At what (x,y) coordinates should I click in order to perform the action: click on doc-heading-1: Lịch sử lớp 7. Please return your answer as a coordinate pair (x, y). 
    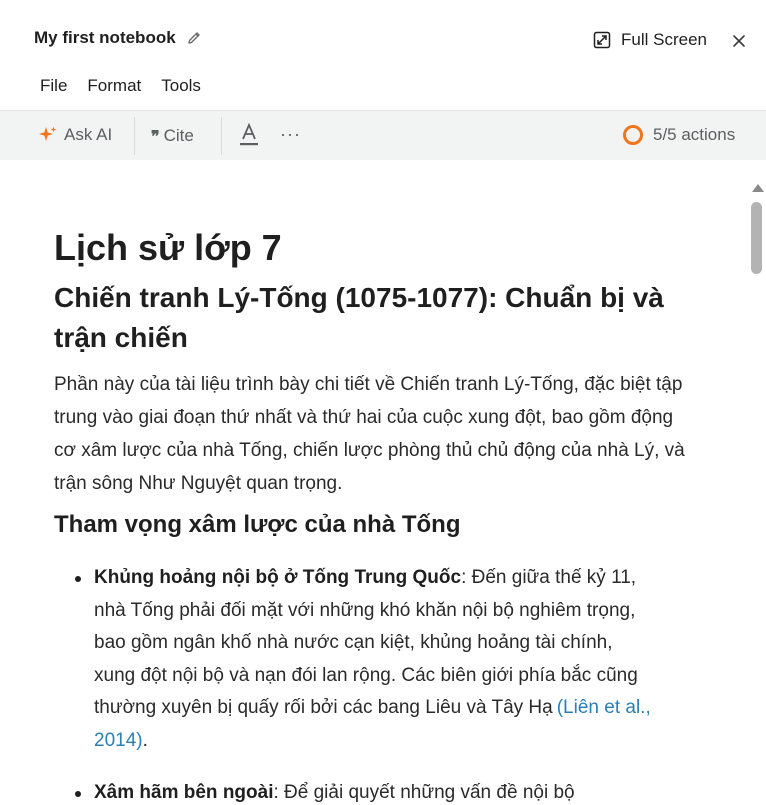
    Looking at the image, I should click on (168, 247).